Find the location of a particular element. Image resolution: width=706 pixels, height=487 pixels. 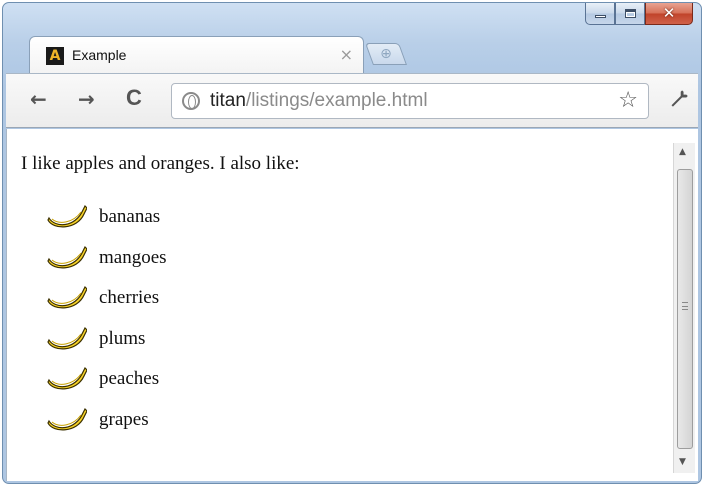

vertical-scrollbar: ▲ ▼ is located at coordinates (684, 308).